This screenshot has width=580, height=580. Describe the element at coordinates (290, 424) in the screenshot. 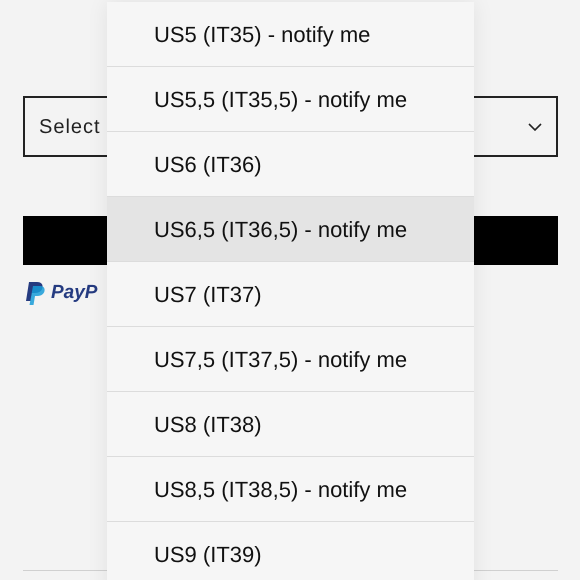

I see `size-option: US8 (IT38)` at that location.